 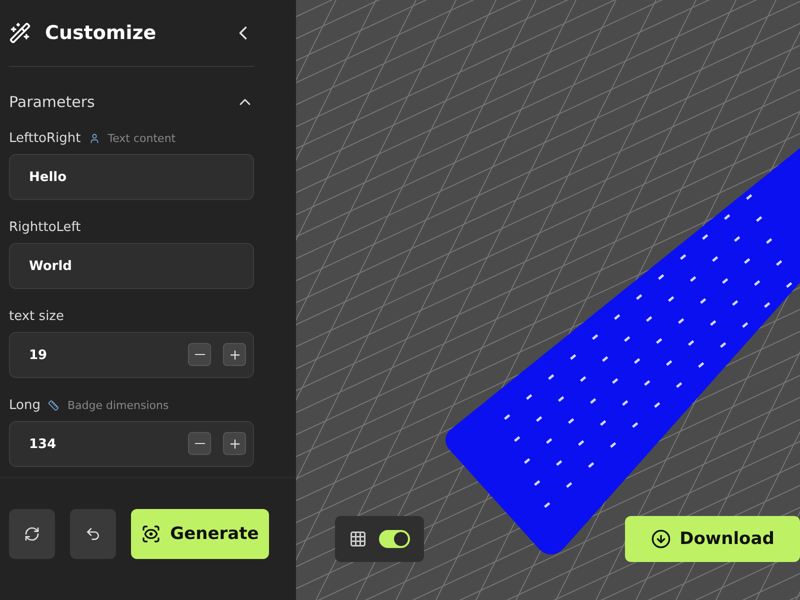 What do you see at coordinates (131, 99) in the screenshot?
I see `section-header: Parameters` at bounding box center [131, 99].